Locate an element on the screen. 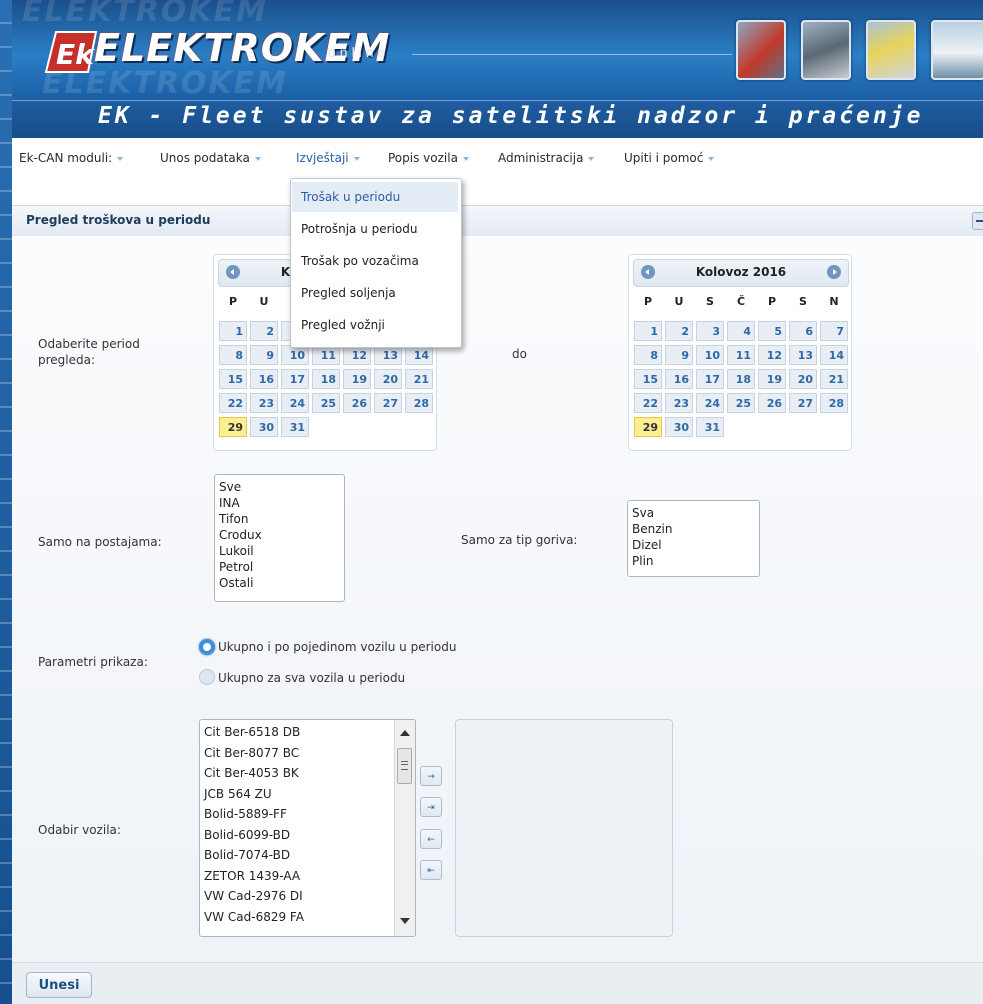  list-item: Plin is located at coordinates (693, 561).